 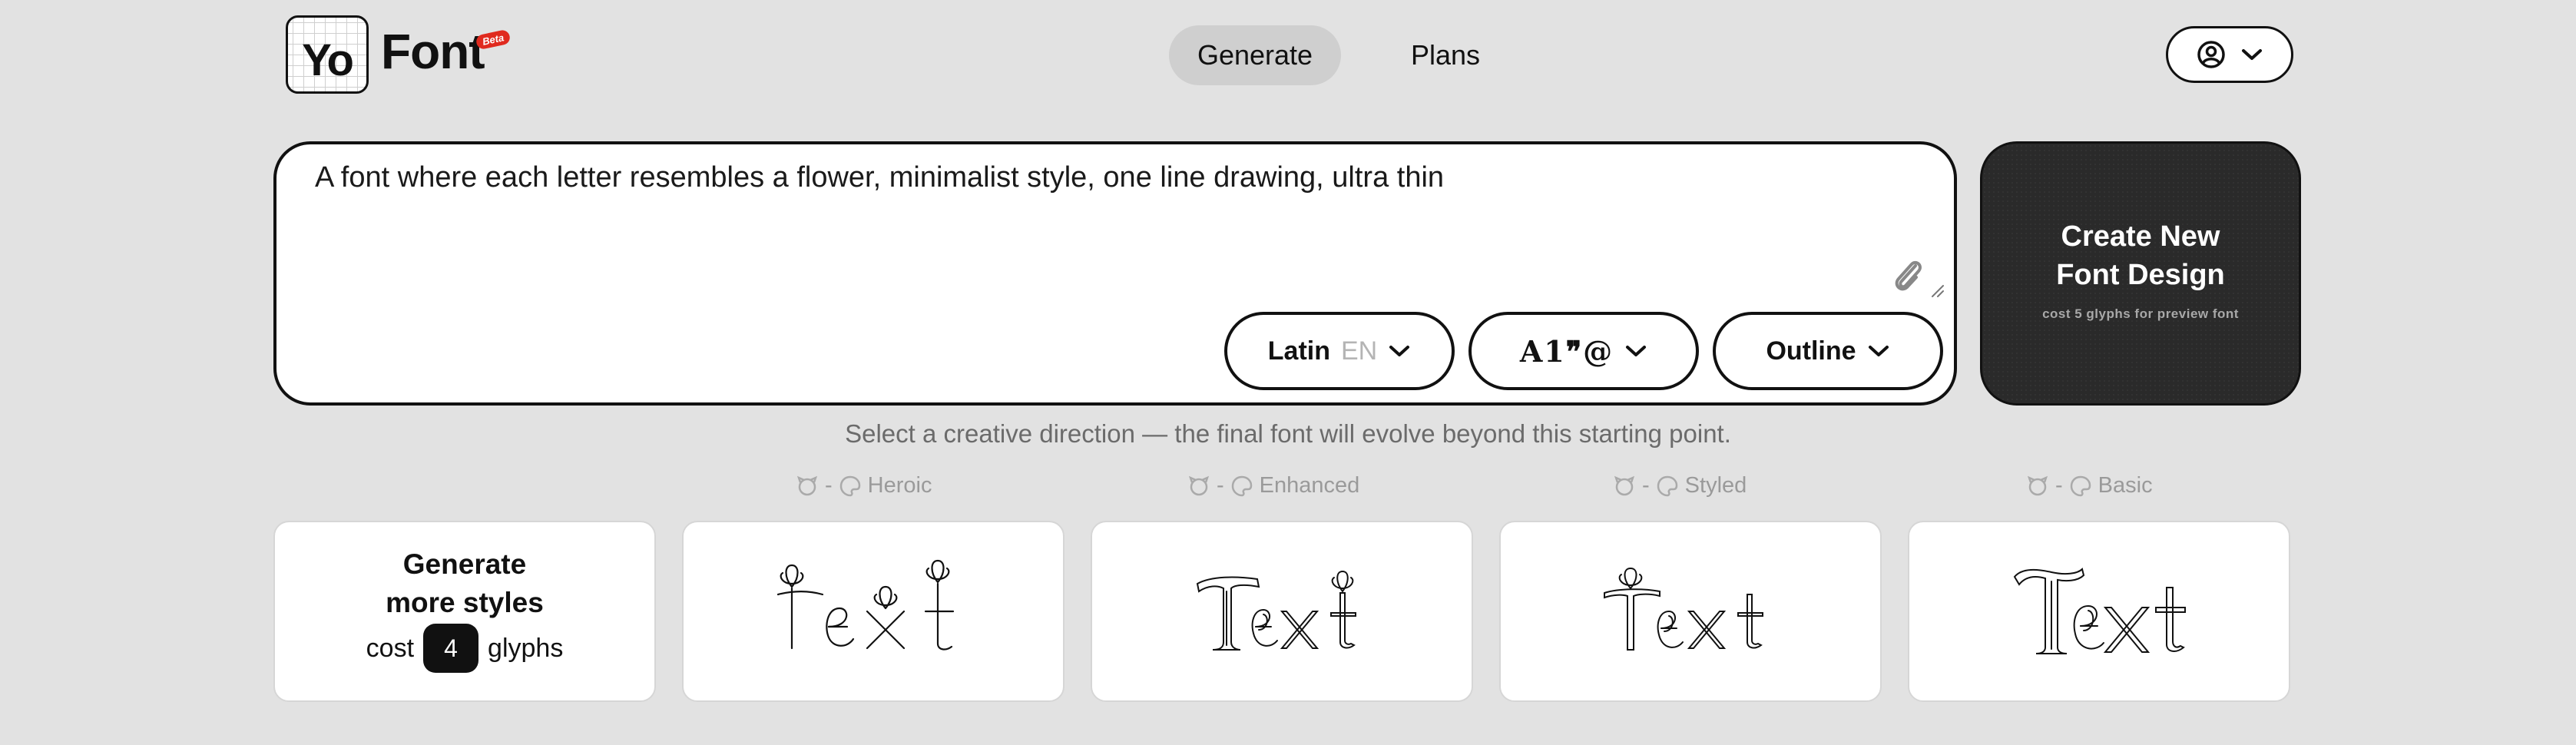 I want to click on logo-mark: Yo, so click(x=327, y=54).